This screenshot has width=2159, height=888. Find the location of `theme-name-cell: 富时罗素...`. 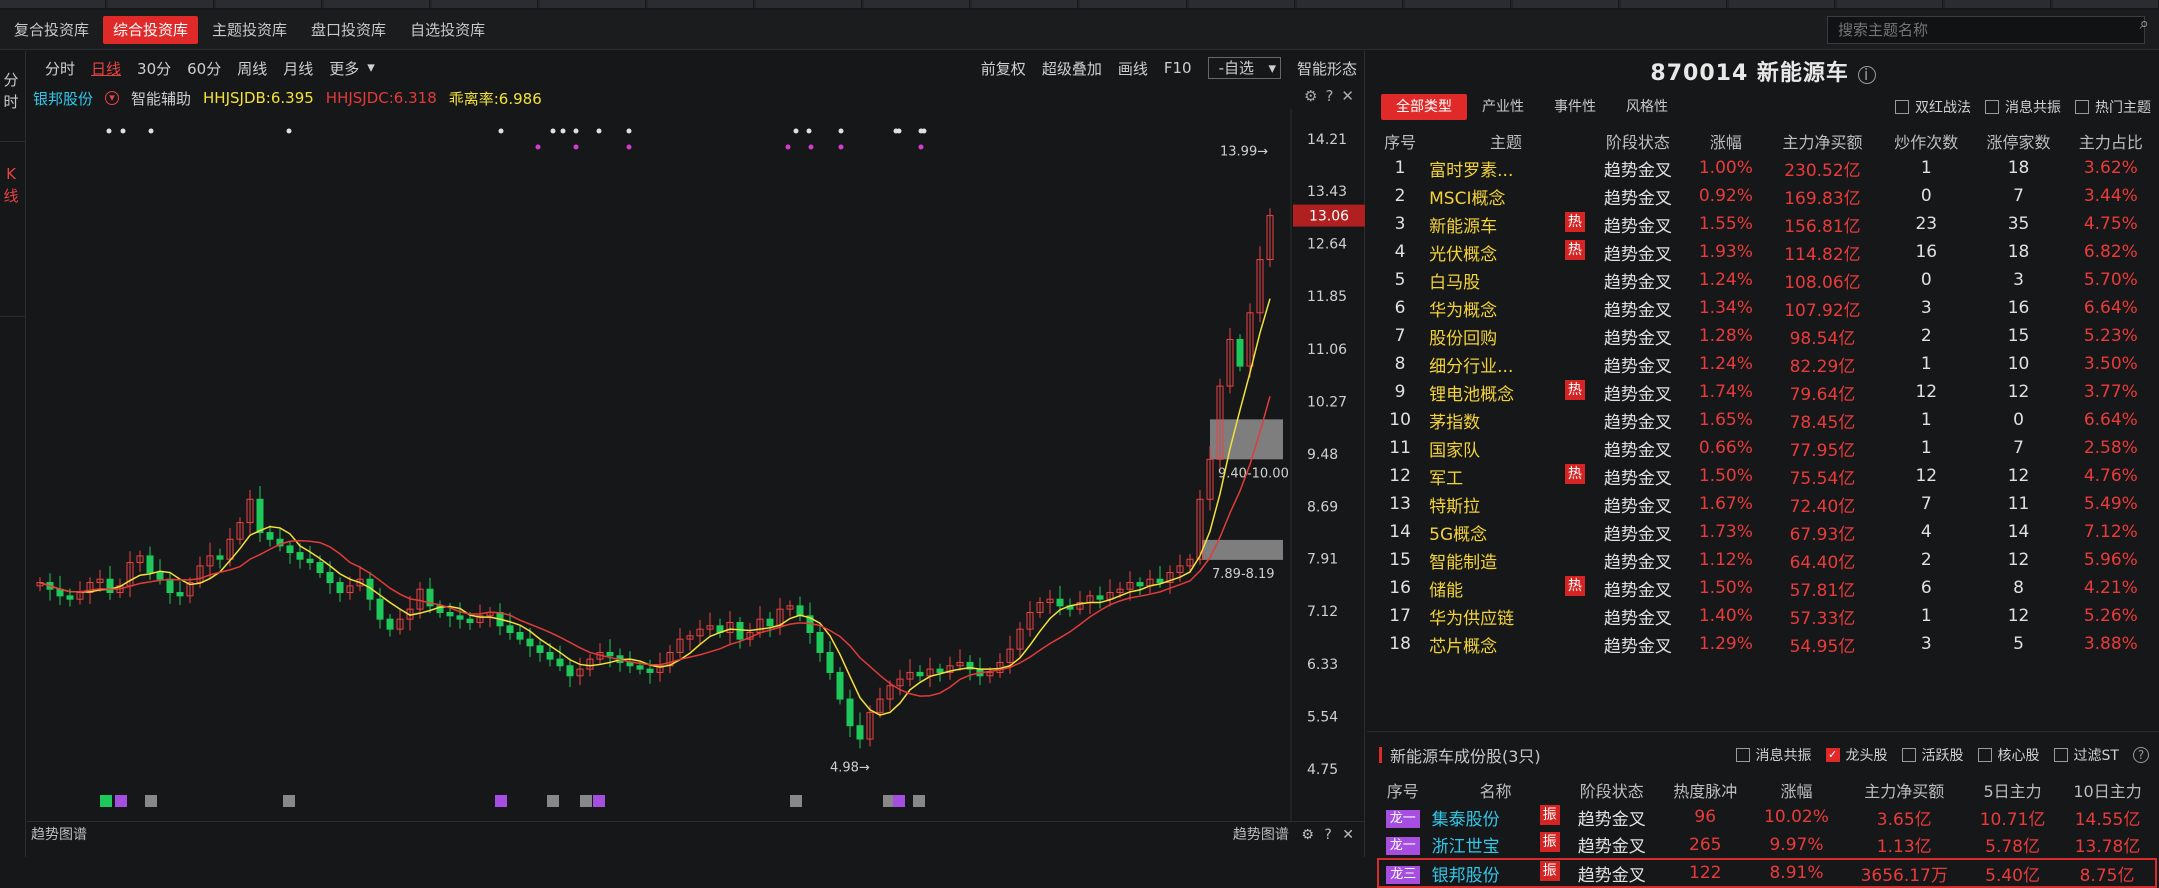

theme-name-cell: 富时罗素... is located at coordinates (1506, 168).